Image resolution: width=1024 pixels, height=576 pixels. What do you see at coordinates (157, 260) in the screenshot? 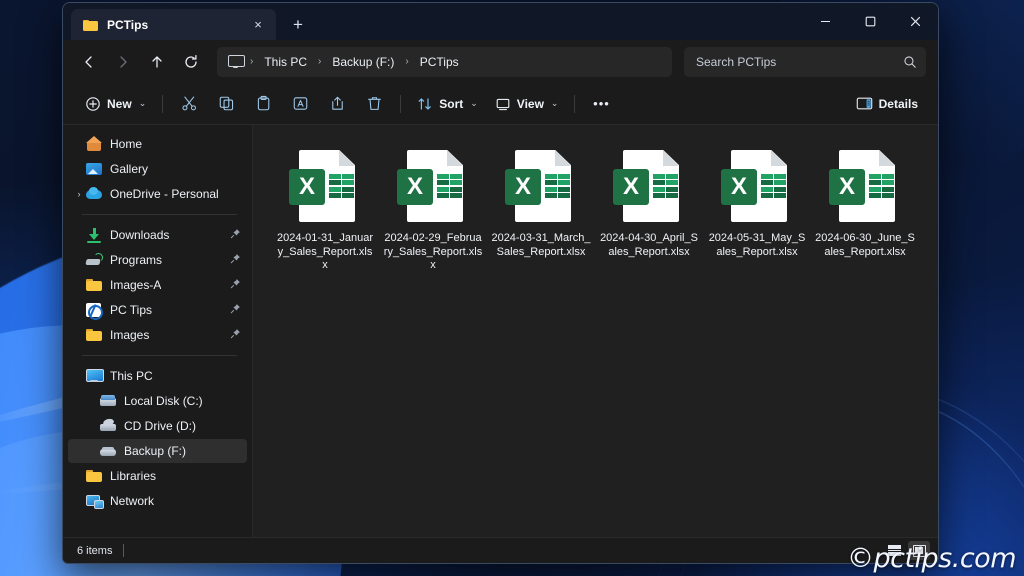
I see `sidebar-item-programs: Programs` at bounding box center [157, 260].